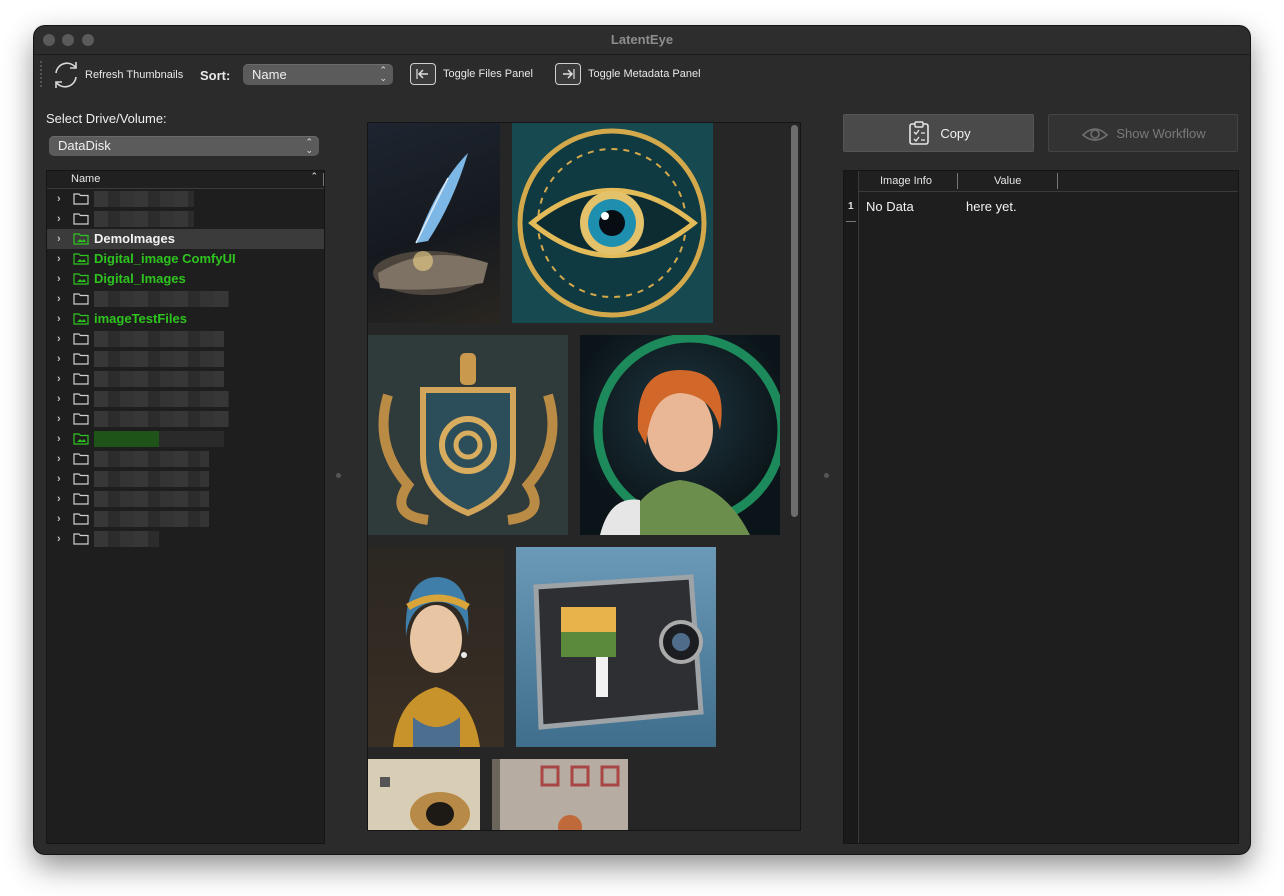  What do you see at coordinates (338, 475) in the screenshot?
I see `splitter-handle-left` at bounding box center [338, 475].